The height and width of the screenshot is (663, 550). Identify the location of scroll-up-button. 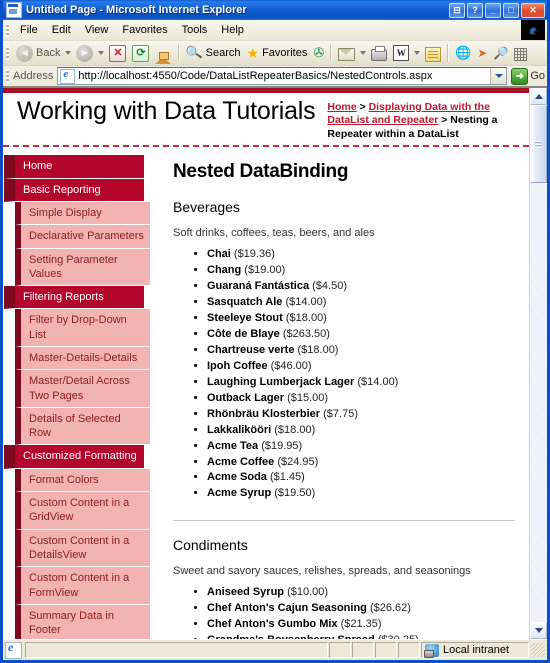
(538, 96).